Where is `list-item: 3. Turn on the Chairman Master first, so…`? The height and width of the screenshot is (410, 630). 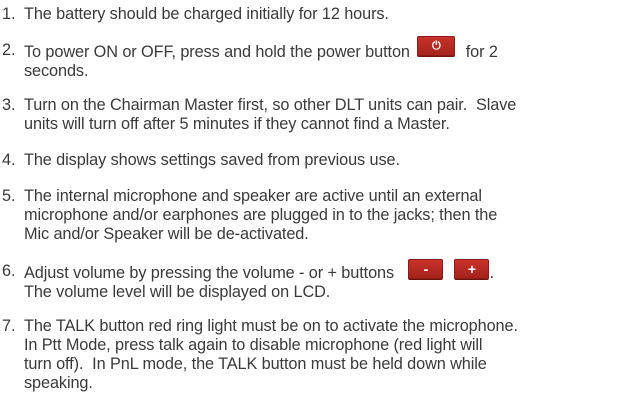 list-item: 3. Turn on the Chairman Master first, so… is located at coordinates (259, 115).